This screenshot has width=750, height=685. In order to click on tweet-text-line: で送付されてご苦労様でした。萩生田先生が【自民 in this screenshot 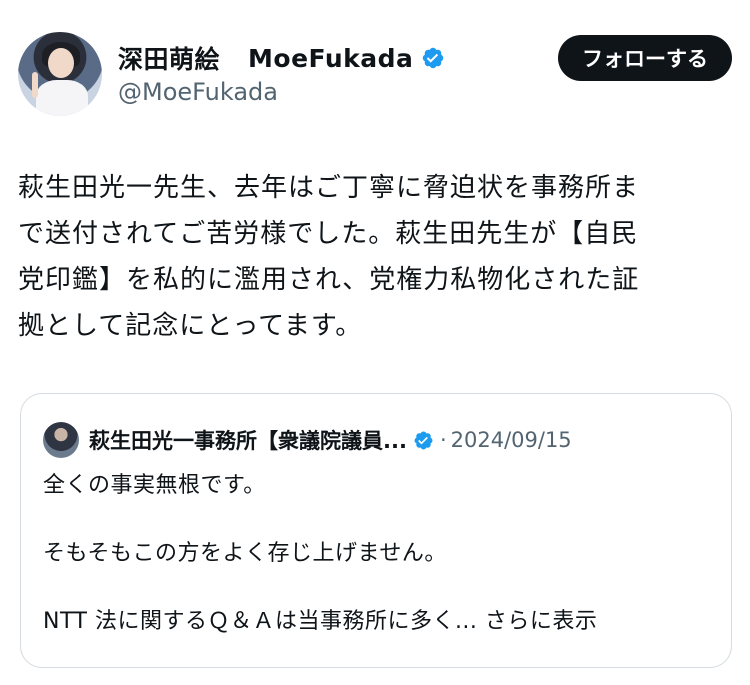, I will do `click(328, 234)`.